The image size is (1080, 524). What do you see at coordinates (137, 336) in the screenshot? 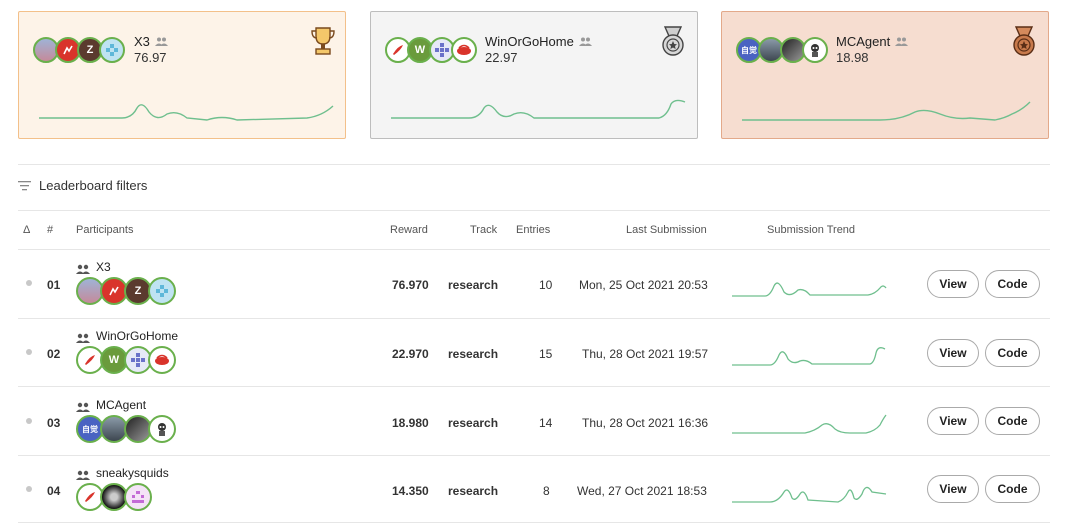
I see `participant-name: WinOrGoHome` at bounding box center [137, 336].